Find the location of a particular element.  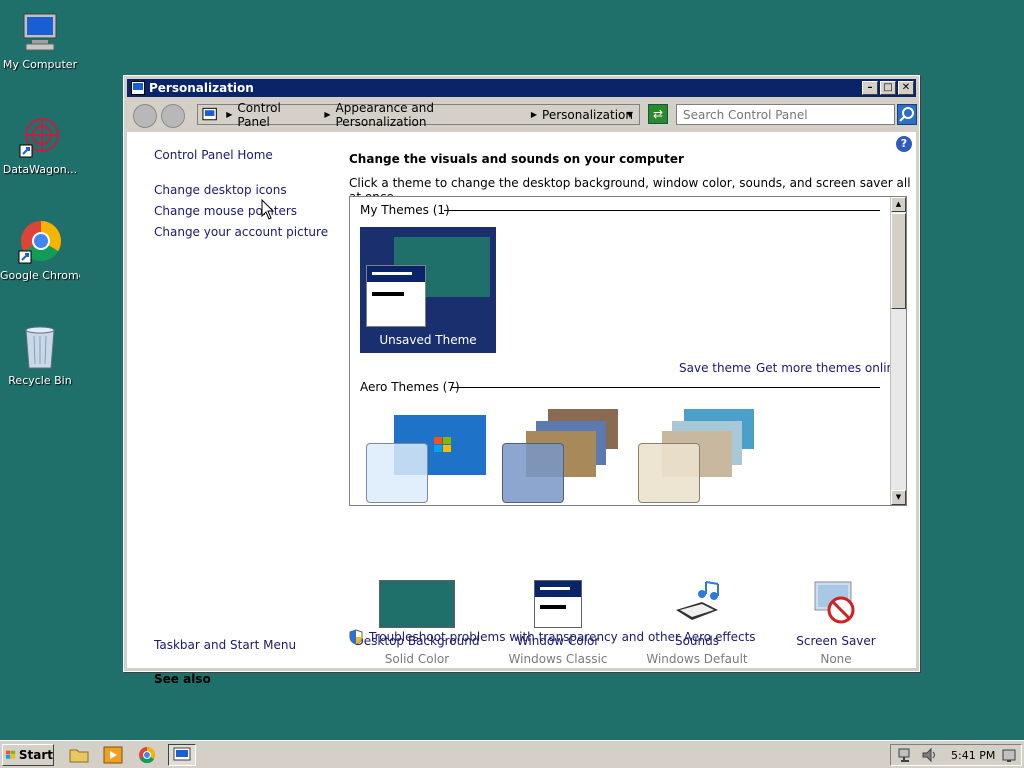

see-also-heading: See also is located at coordinates (182, 679).